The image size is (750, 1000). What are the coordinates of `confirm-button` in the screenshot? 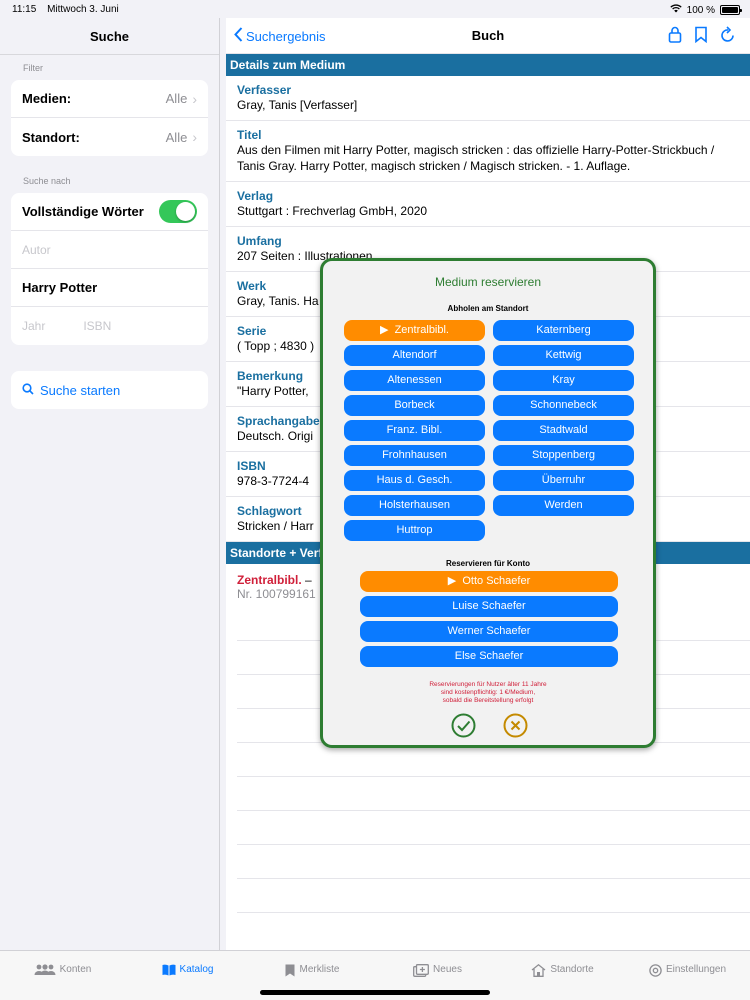 It's located at (463, 728).